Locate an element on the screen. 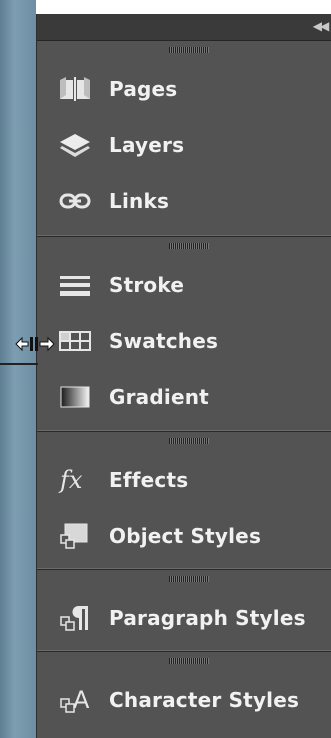 Image resolution: width=331 pixels, height=738 pixels. panel-item-label: Layers is located at coordinates (147, 145).